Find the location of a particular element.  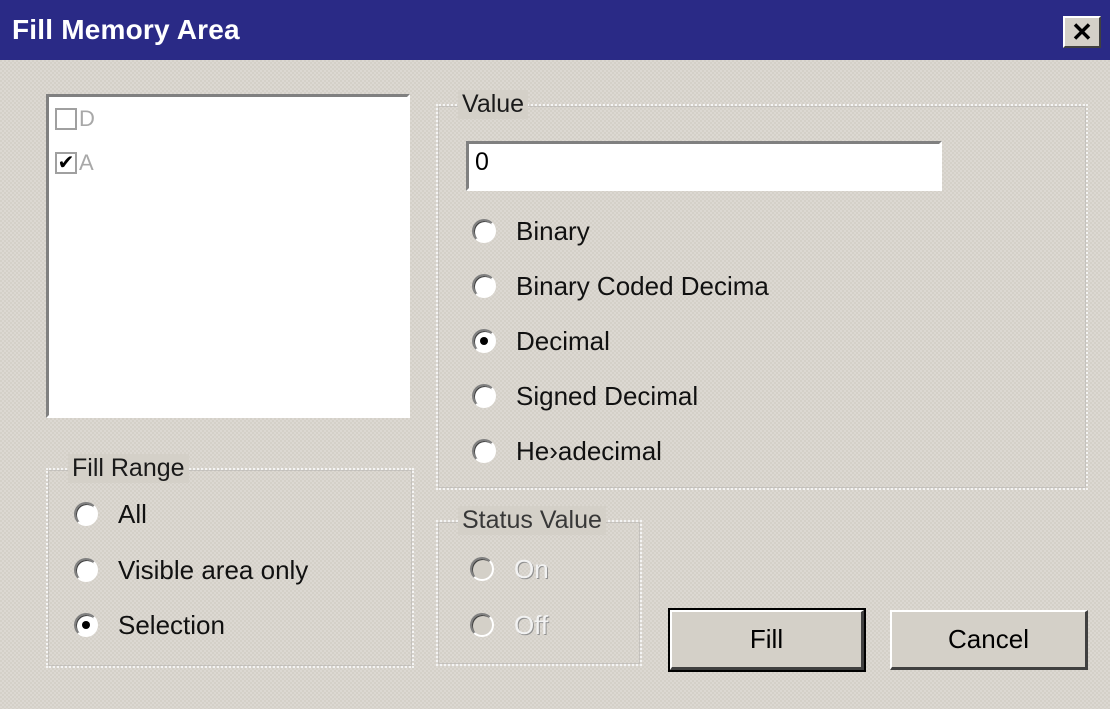

radio-status-on: On is located at coordinates (509, 569).